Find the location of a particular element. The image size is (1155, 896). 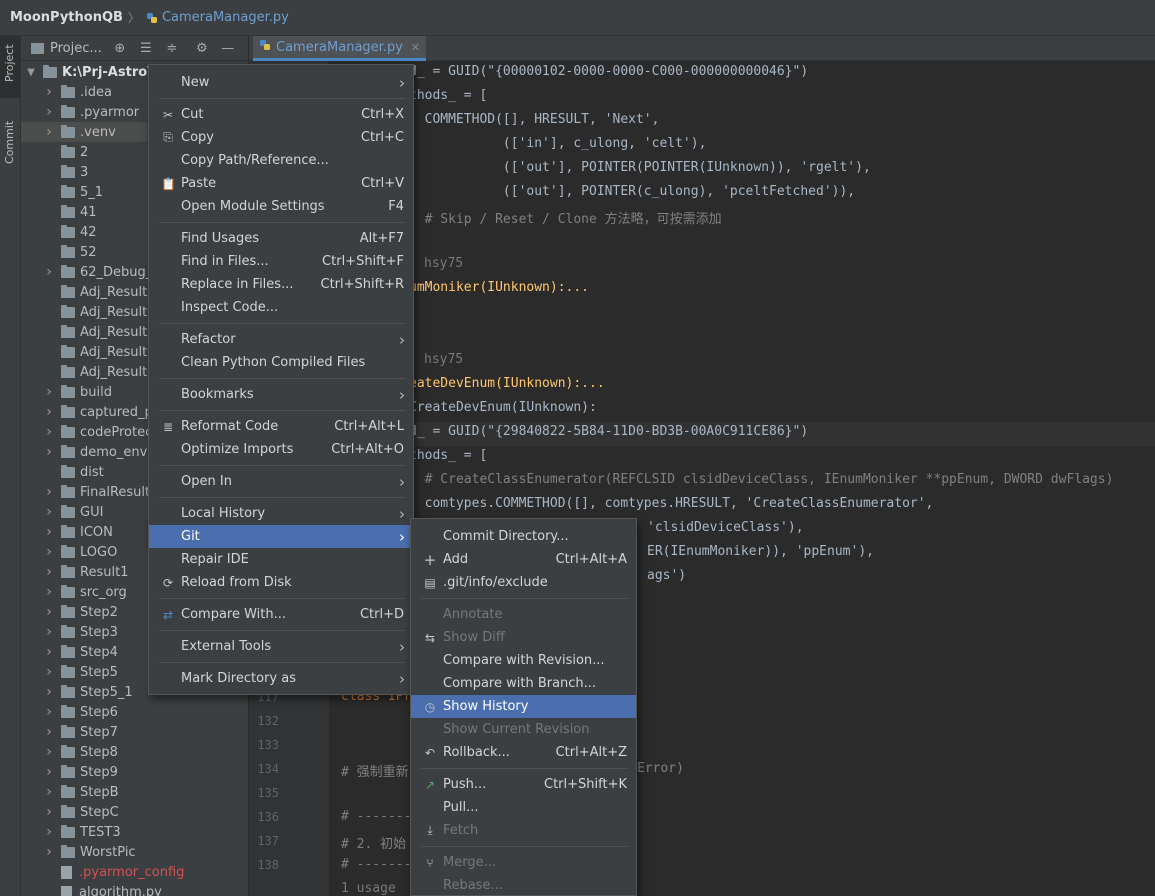

tree-folder-row: › Step6 is located at coordinates (135, 712).